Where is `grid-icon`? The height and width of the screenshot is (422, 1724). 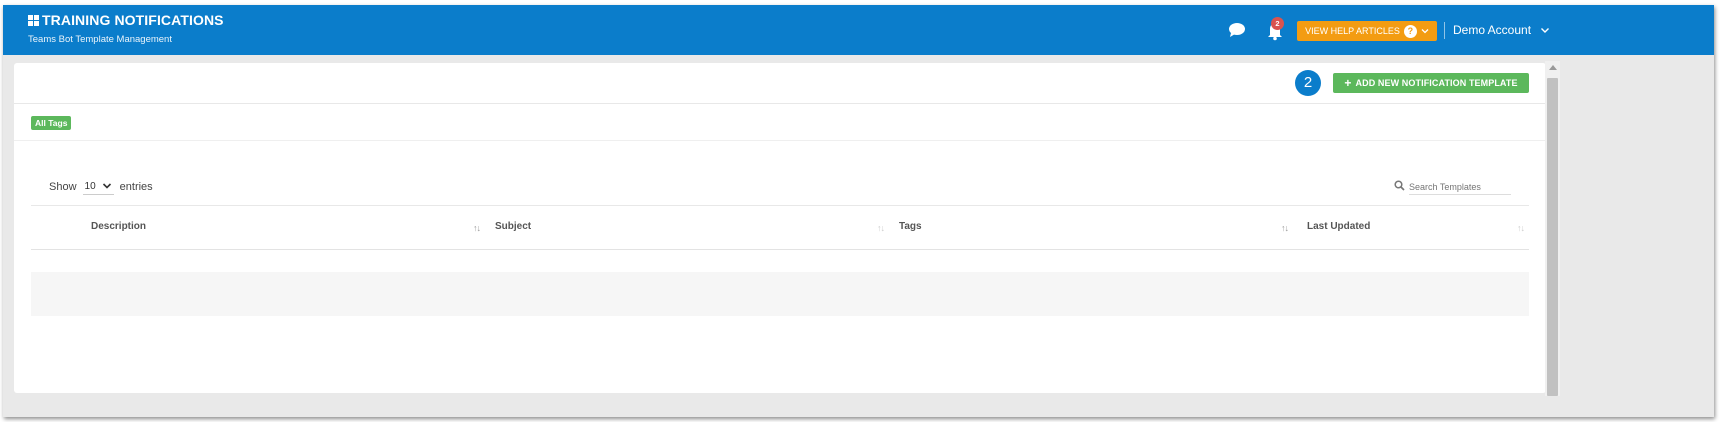 grid-icon is located at coordinates (33, 20).